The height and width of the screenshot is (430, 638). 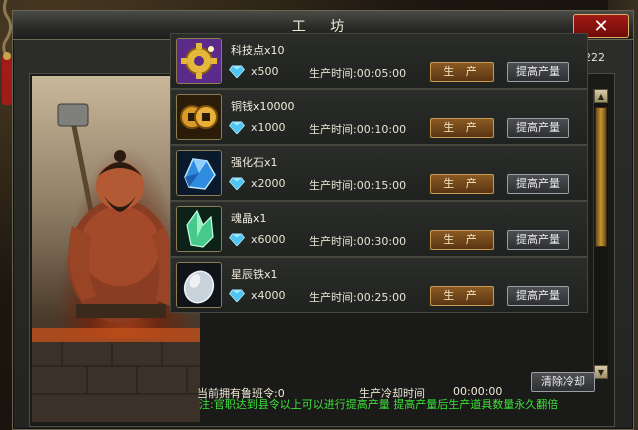 What do you see at coordinates (249, 218) in the screenshot?
I see `item-name: 魂晶x1` at bounding box center [249, 218].